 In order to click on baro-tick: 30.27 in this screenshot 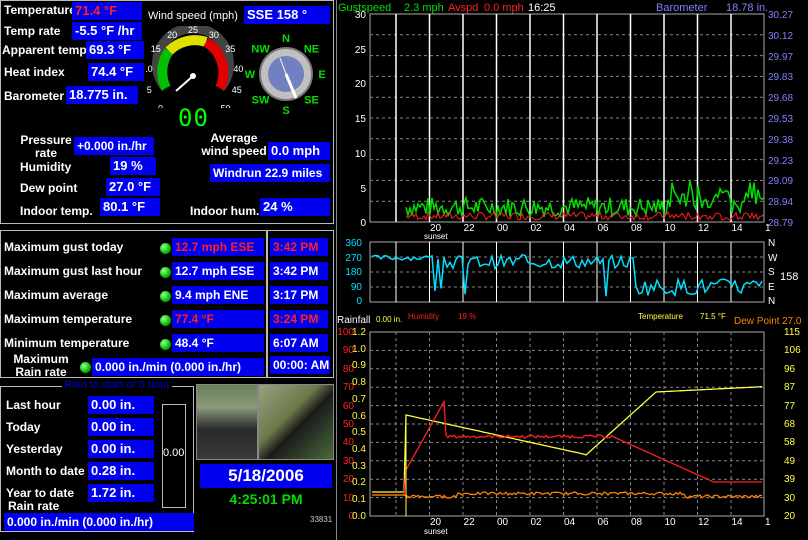, I will do `click(781, 15)`.